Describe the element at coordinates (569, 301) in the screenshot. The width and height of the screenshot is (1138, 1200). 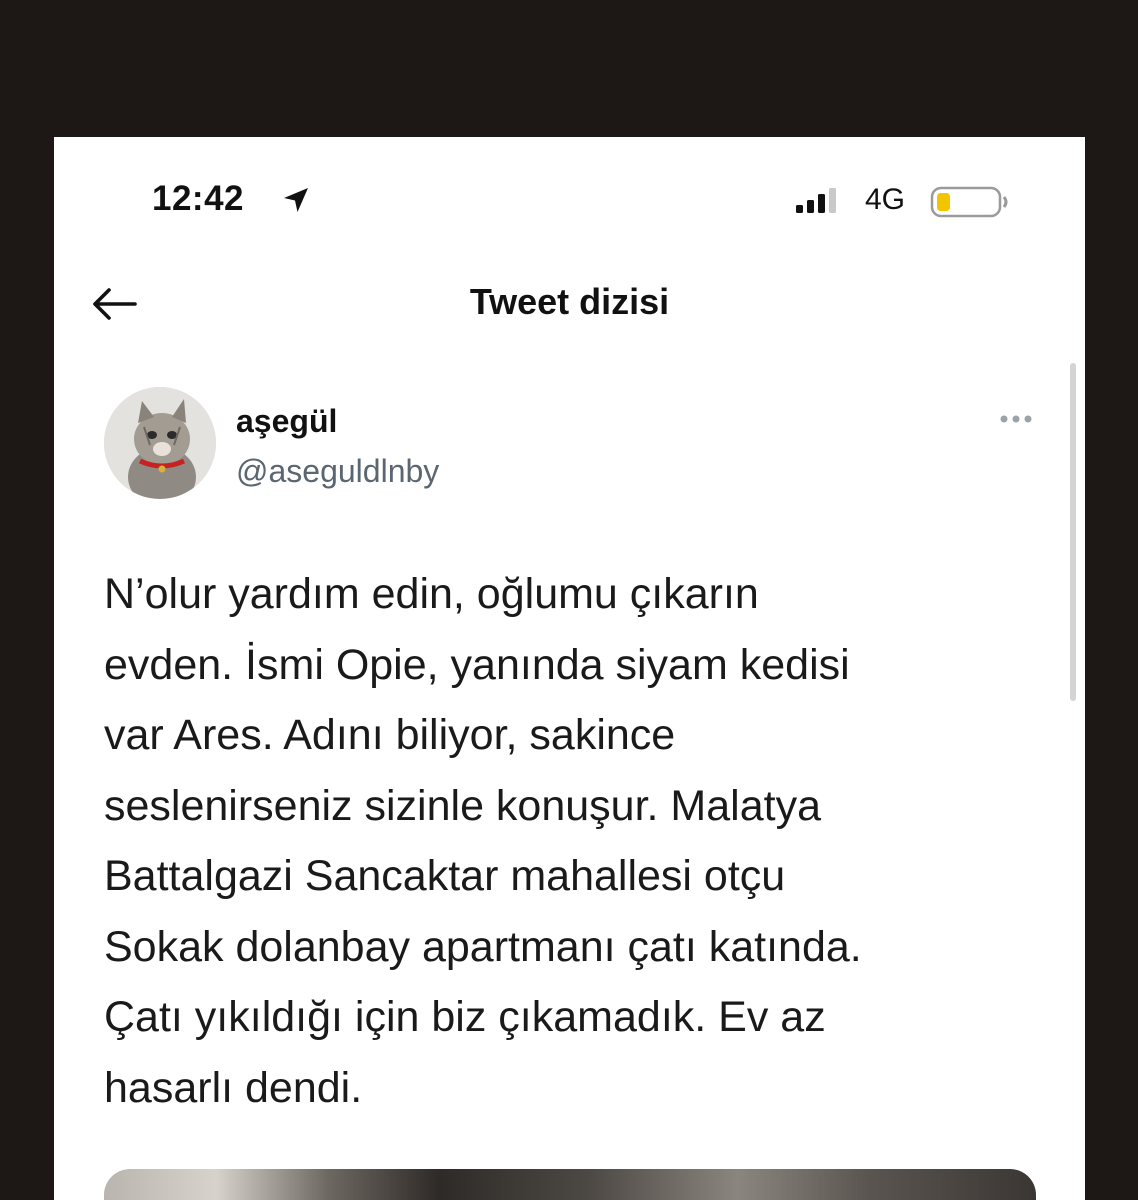
I see `page-title: Tweet dizisi` at that location.